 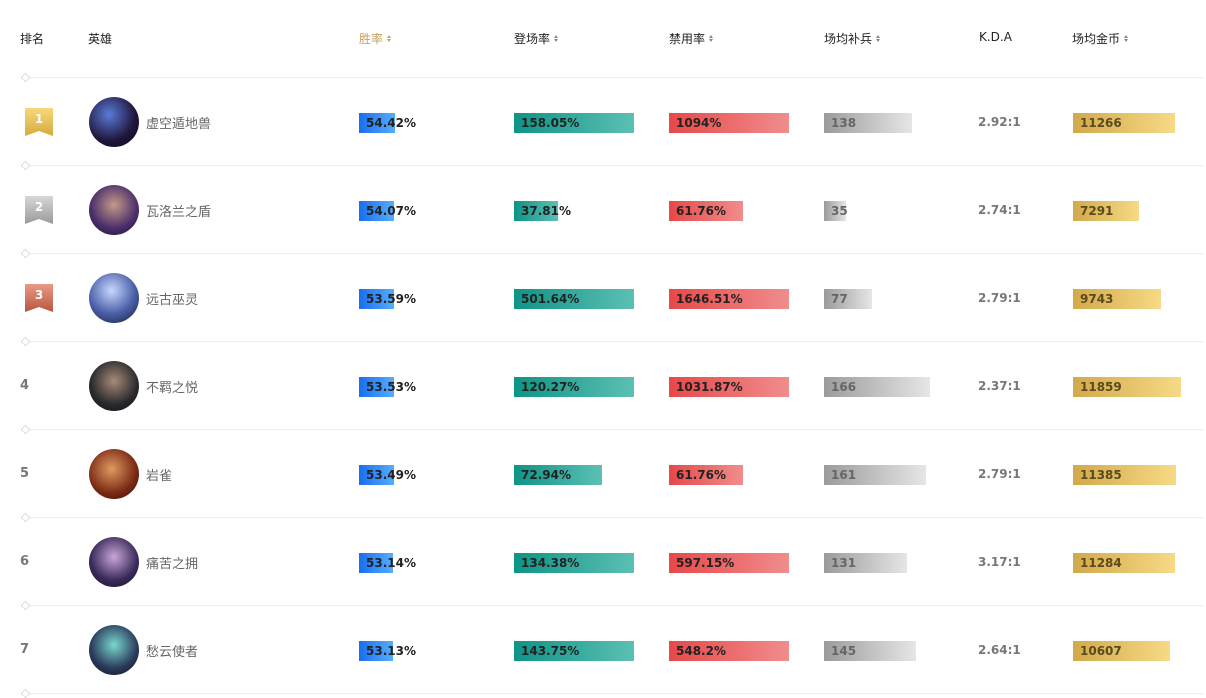 I want to click on header-rank-label: 排名, so click(x=32, y=39).